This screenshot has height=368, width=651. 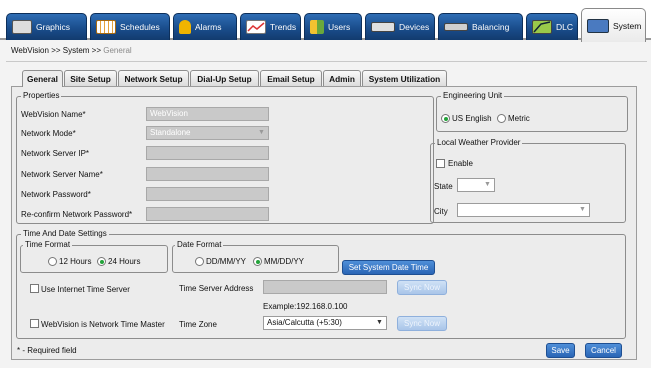 What do you see at coordinates (48, 133) in the screenshot?
I see `network-mode-label: Network Mode*` at bounding box center [48, 133].